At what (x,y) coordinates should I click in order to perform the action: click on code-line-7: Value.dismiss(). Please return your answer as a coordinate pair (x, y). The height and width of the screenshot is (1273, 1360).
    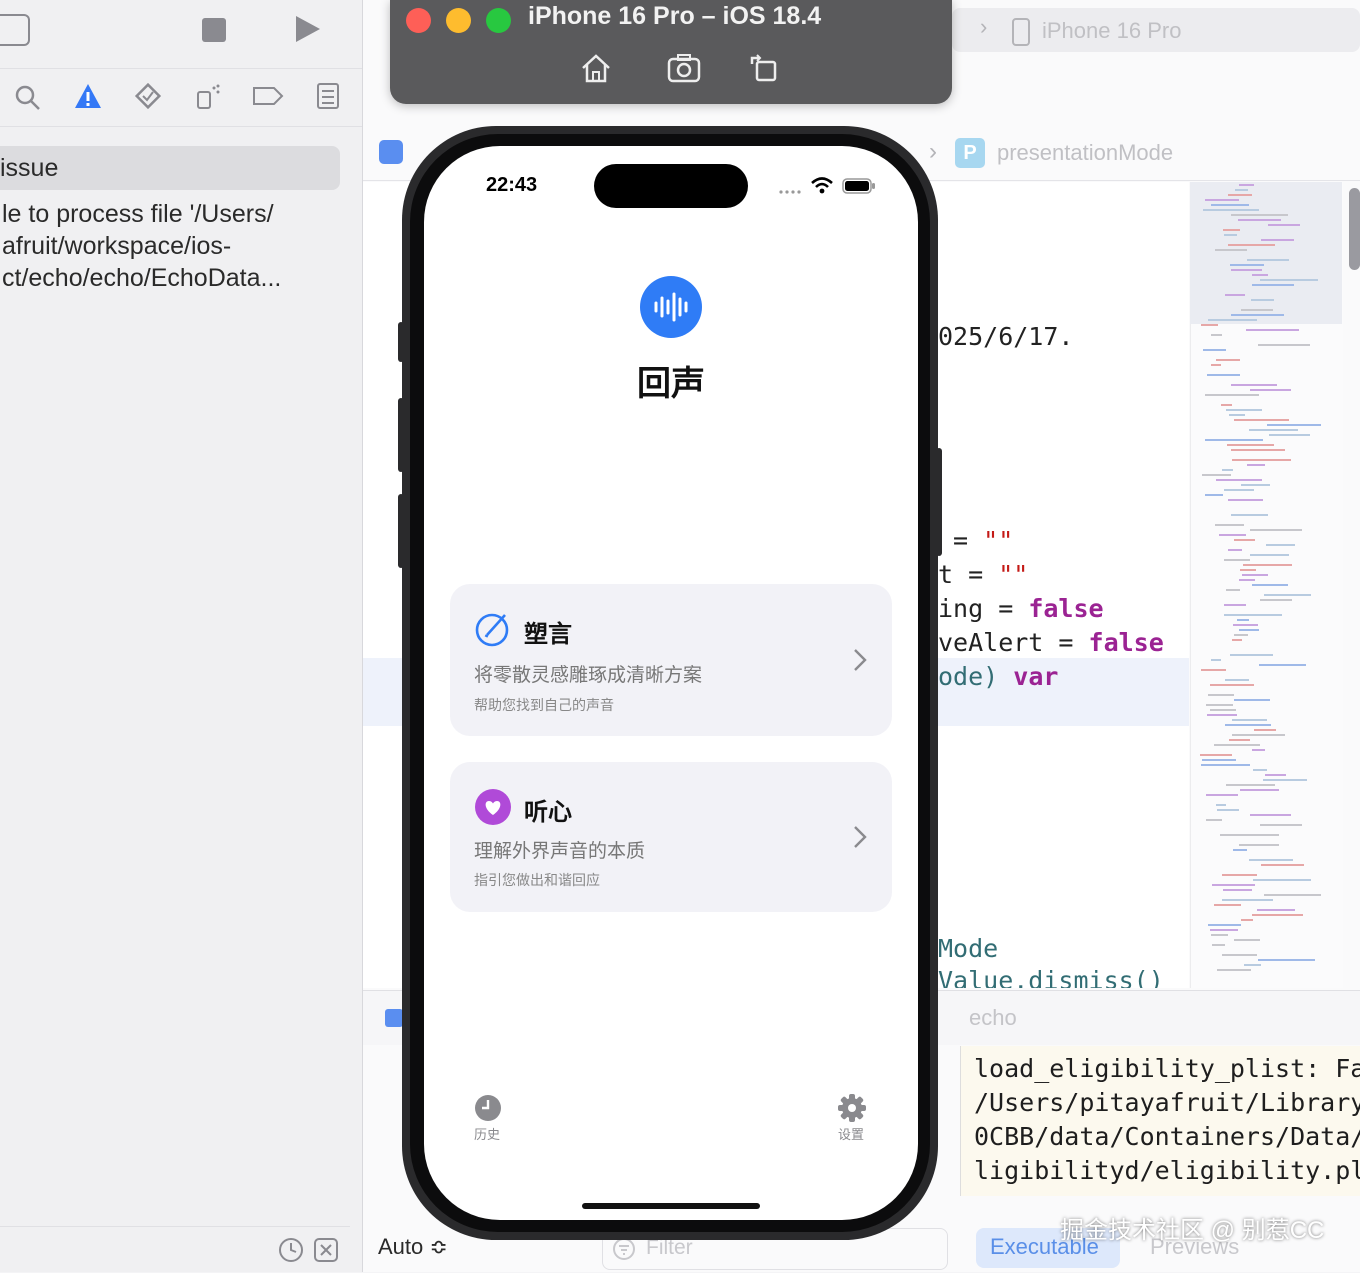
    Looking at the image, I should click on (1051, 977).